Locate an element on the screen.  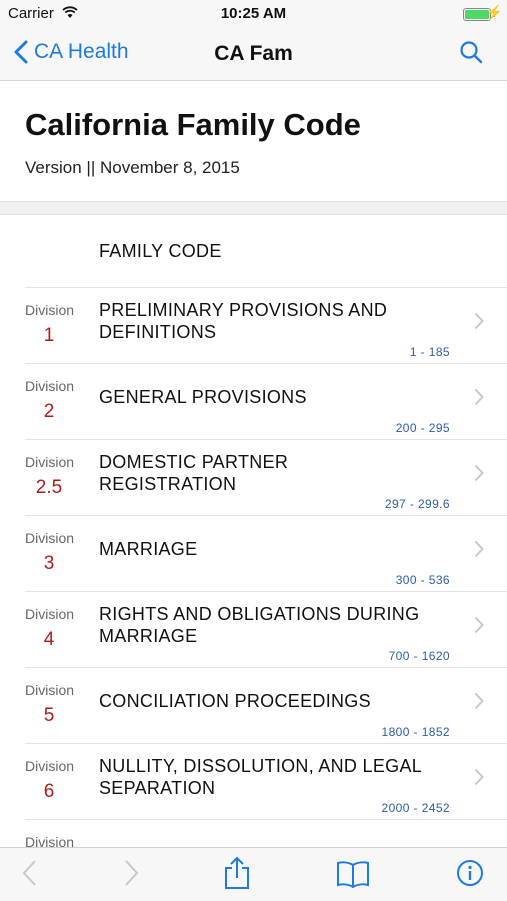
back-arrow-button is located at coordinates (30, 875).